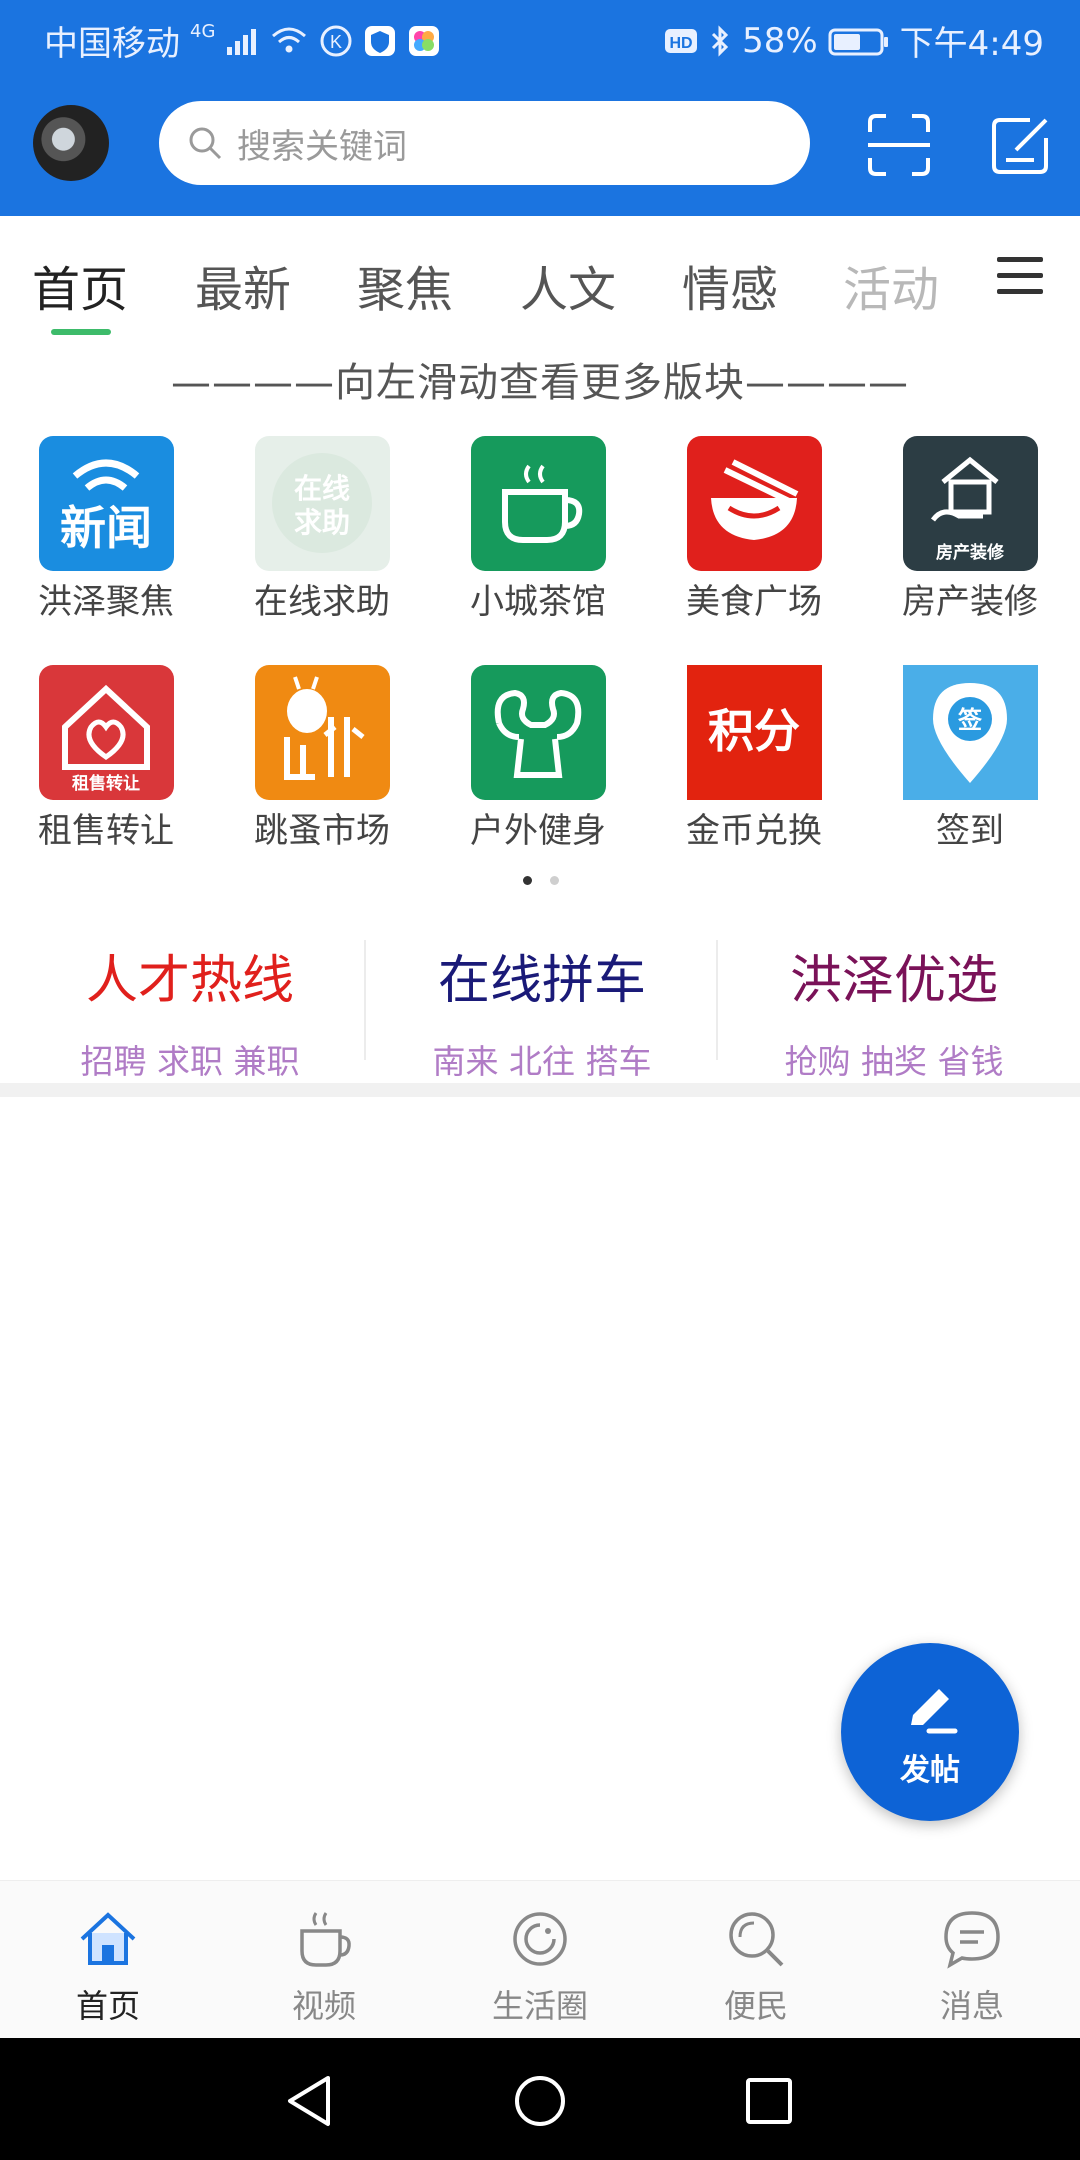 The image size is (1080, 2160). What do you see at coordinates (324, 1939) in the screenshot?
I see `coffee-cup-icon` at bounding box center [324, 1939].